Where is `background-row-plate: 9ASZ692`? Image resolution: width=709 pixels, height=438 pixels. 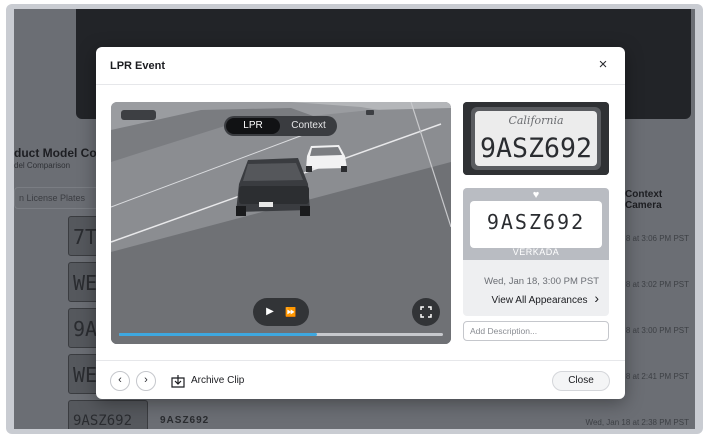
background-row-plate: 9ASZ692 is located at coordinates (185, 420).